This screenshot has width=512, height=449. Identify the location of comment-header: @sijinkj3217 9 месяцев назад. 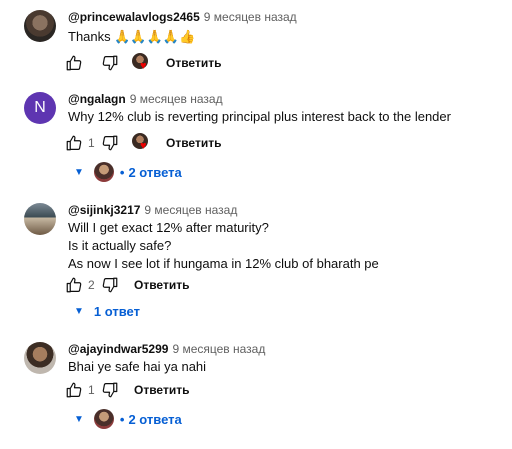
(152, 210).